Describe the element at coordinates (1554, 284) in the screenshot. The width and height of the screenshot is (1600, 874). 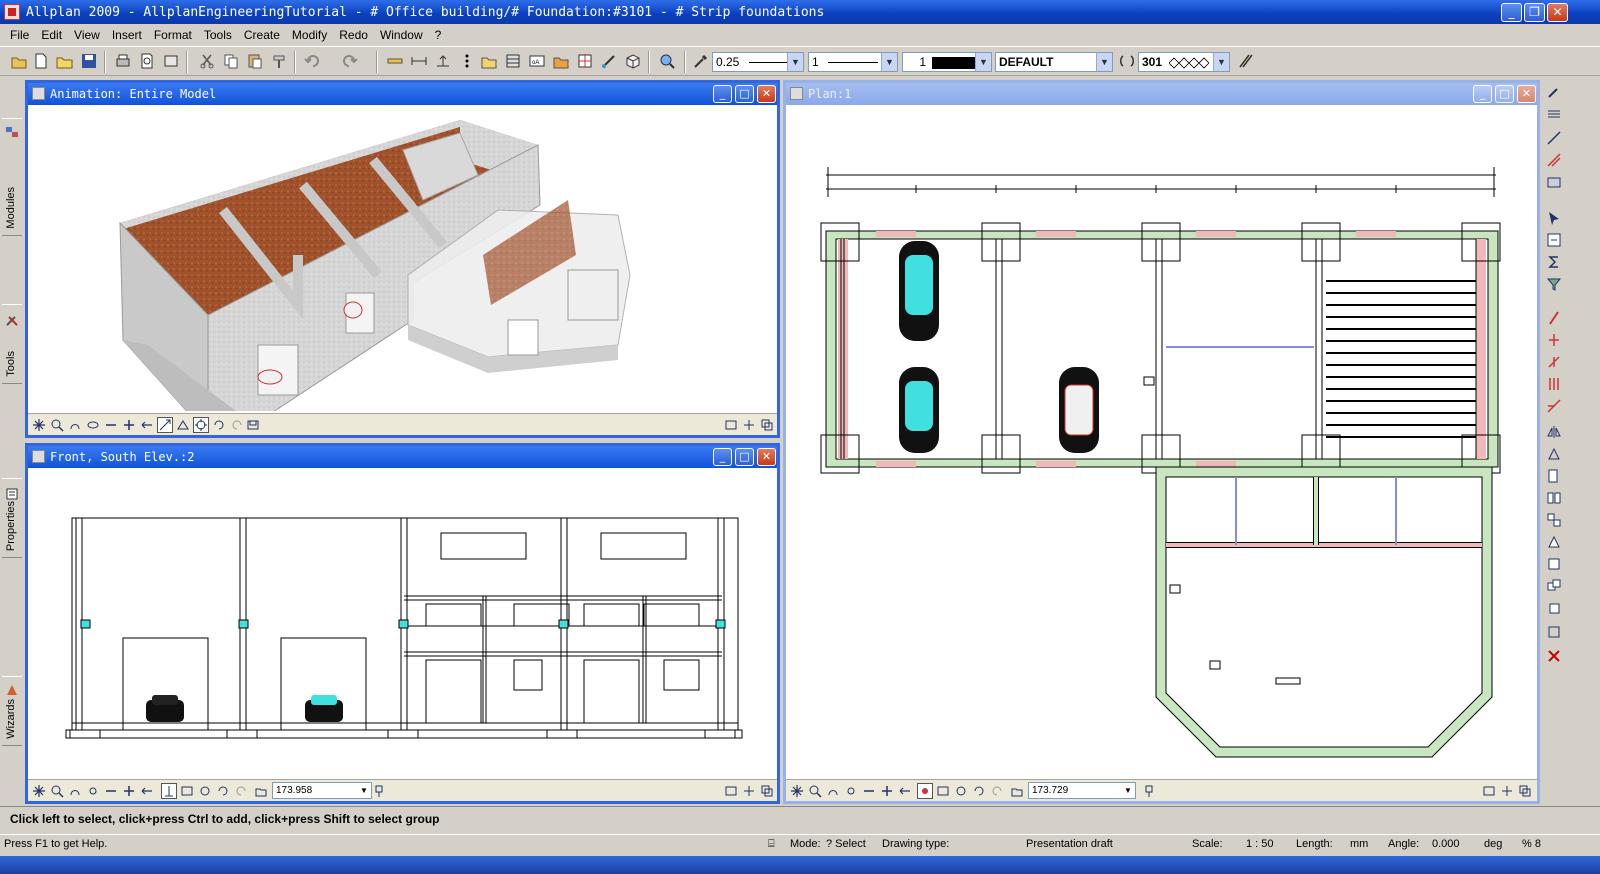
I see `filter-icon` at that location.